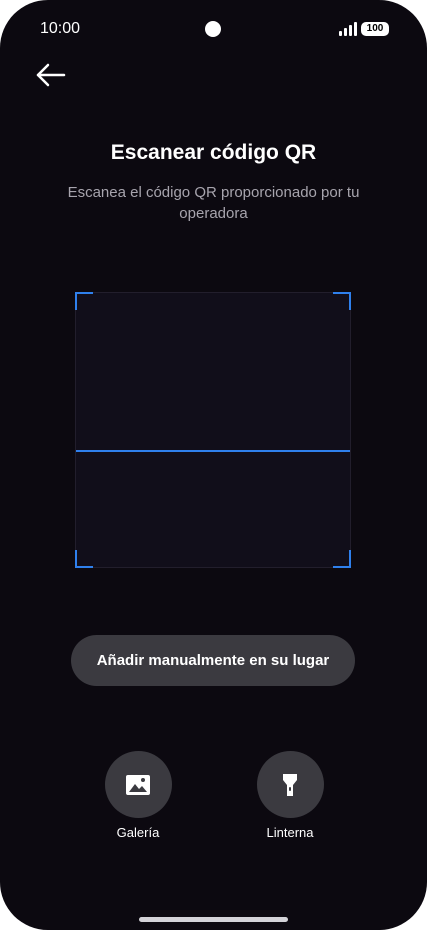 The image size is (427, 930). Describe the element at coordinates (213, 660) in the screenshot. I see `add-manually-button: Añadir manualmente en su lugar` at that location.